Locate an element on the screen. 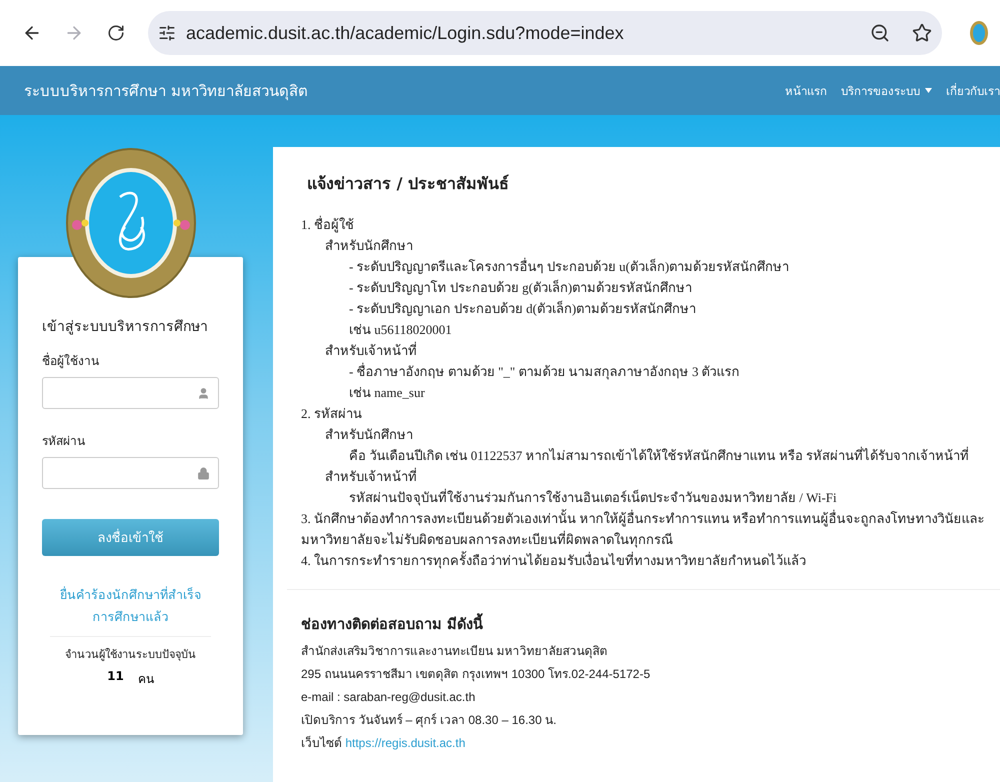  online-users-count: 11 is located at coordinates (115, 677).